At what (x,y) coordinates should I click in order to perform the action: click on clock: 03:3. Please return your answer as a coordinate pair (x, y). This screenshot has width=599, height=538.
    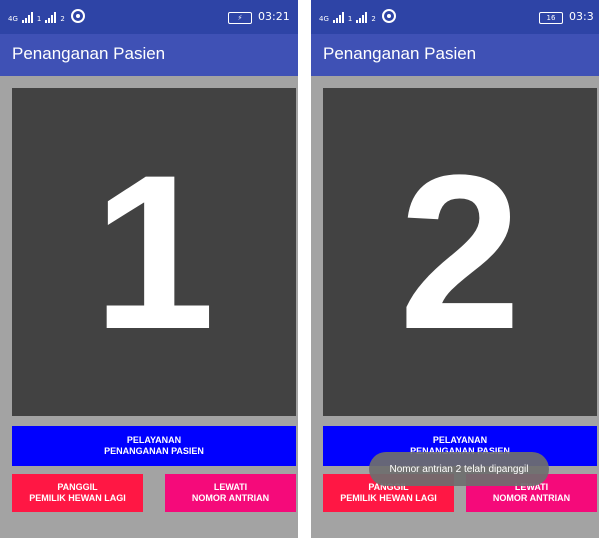
    Looking at the image, I should click on (581, 16).